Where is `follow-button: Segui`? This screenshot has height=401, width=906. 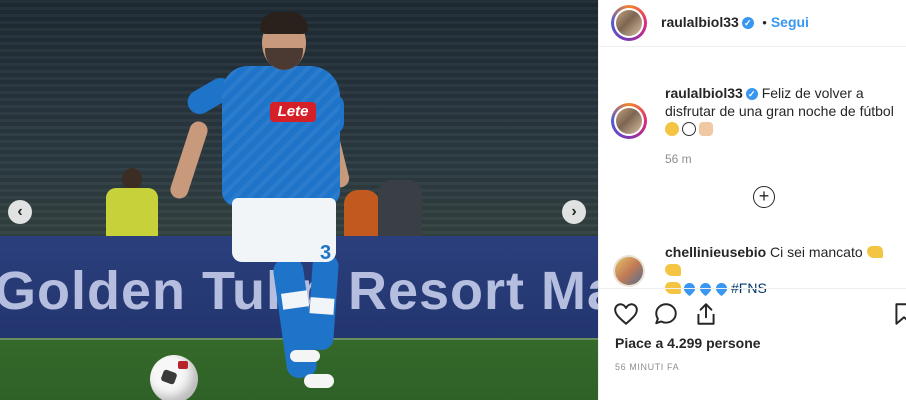
follow-button: Segui is located at coordinates (790, 22).